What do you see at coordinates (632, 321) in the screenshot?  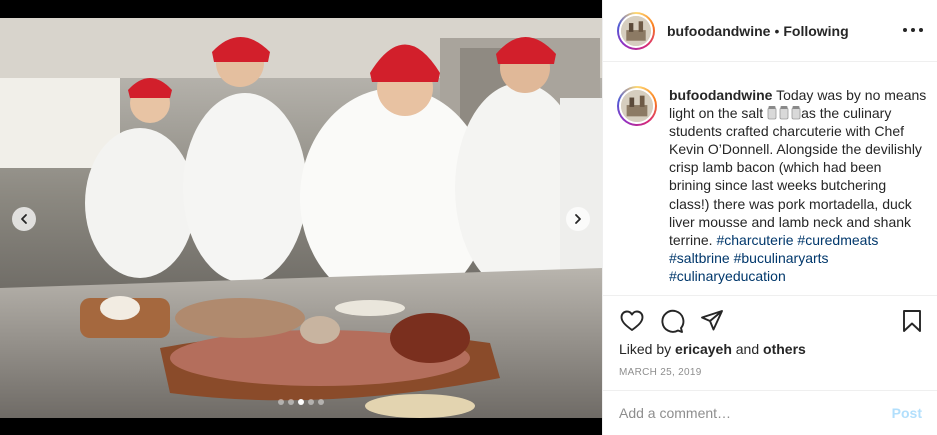 I see `like-icon` at bounding box center [632, 321].